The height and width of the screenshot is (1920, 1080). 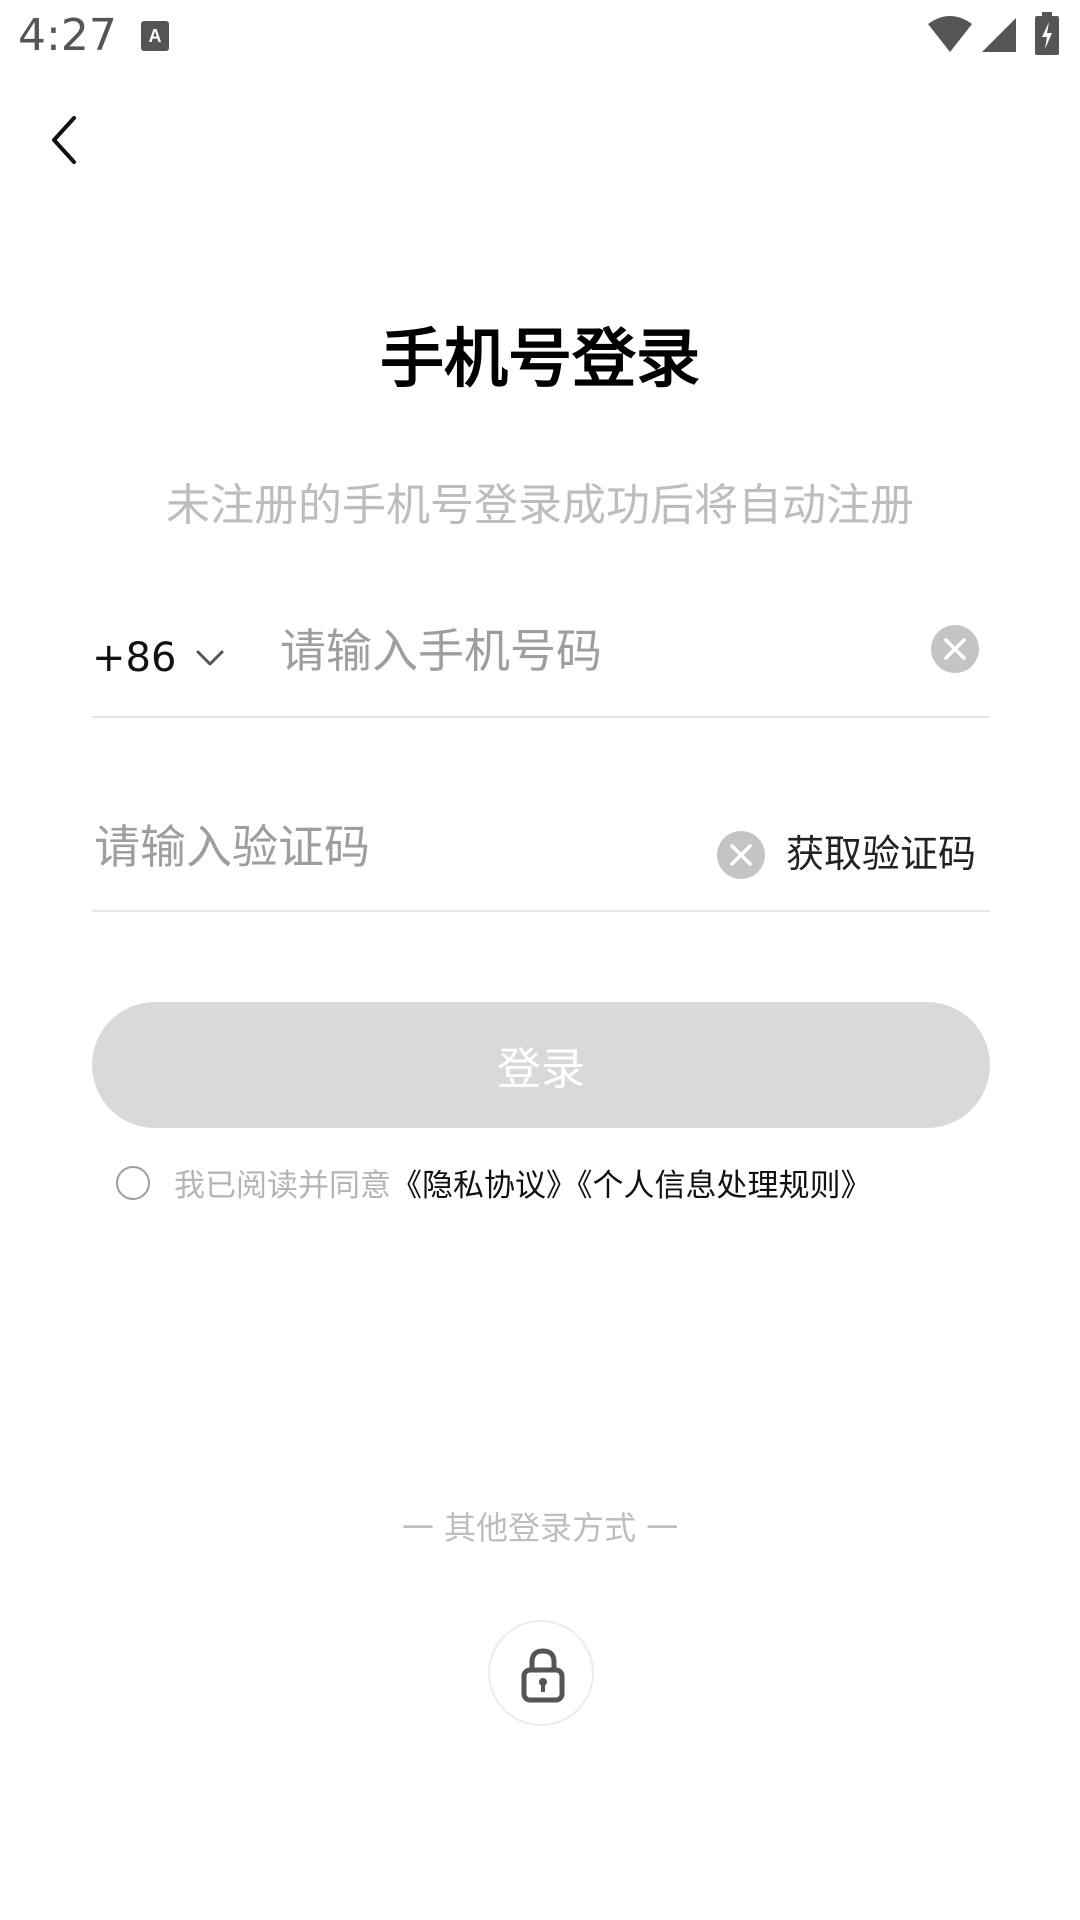 I want to click on agreement: 我已阅读并同意《隐私协议》《个人信息处理规则》, so click(x=566, y=1188).